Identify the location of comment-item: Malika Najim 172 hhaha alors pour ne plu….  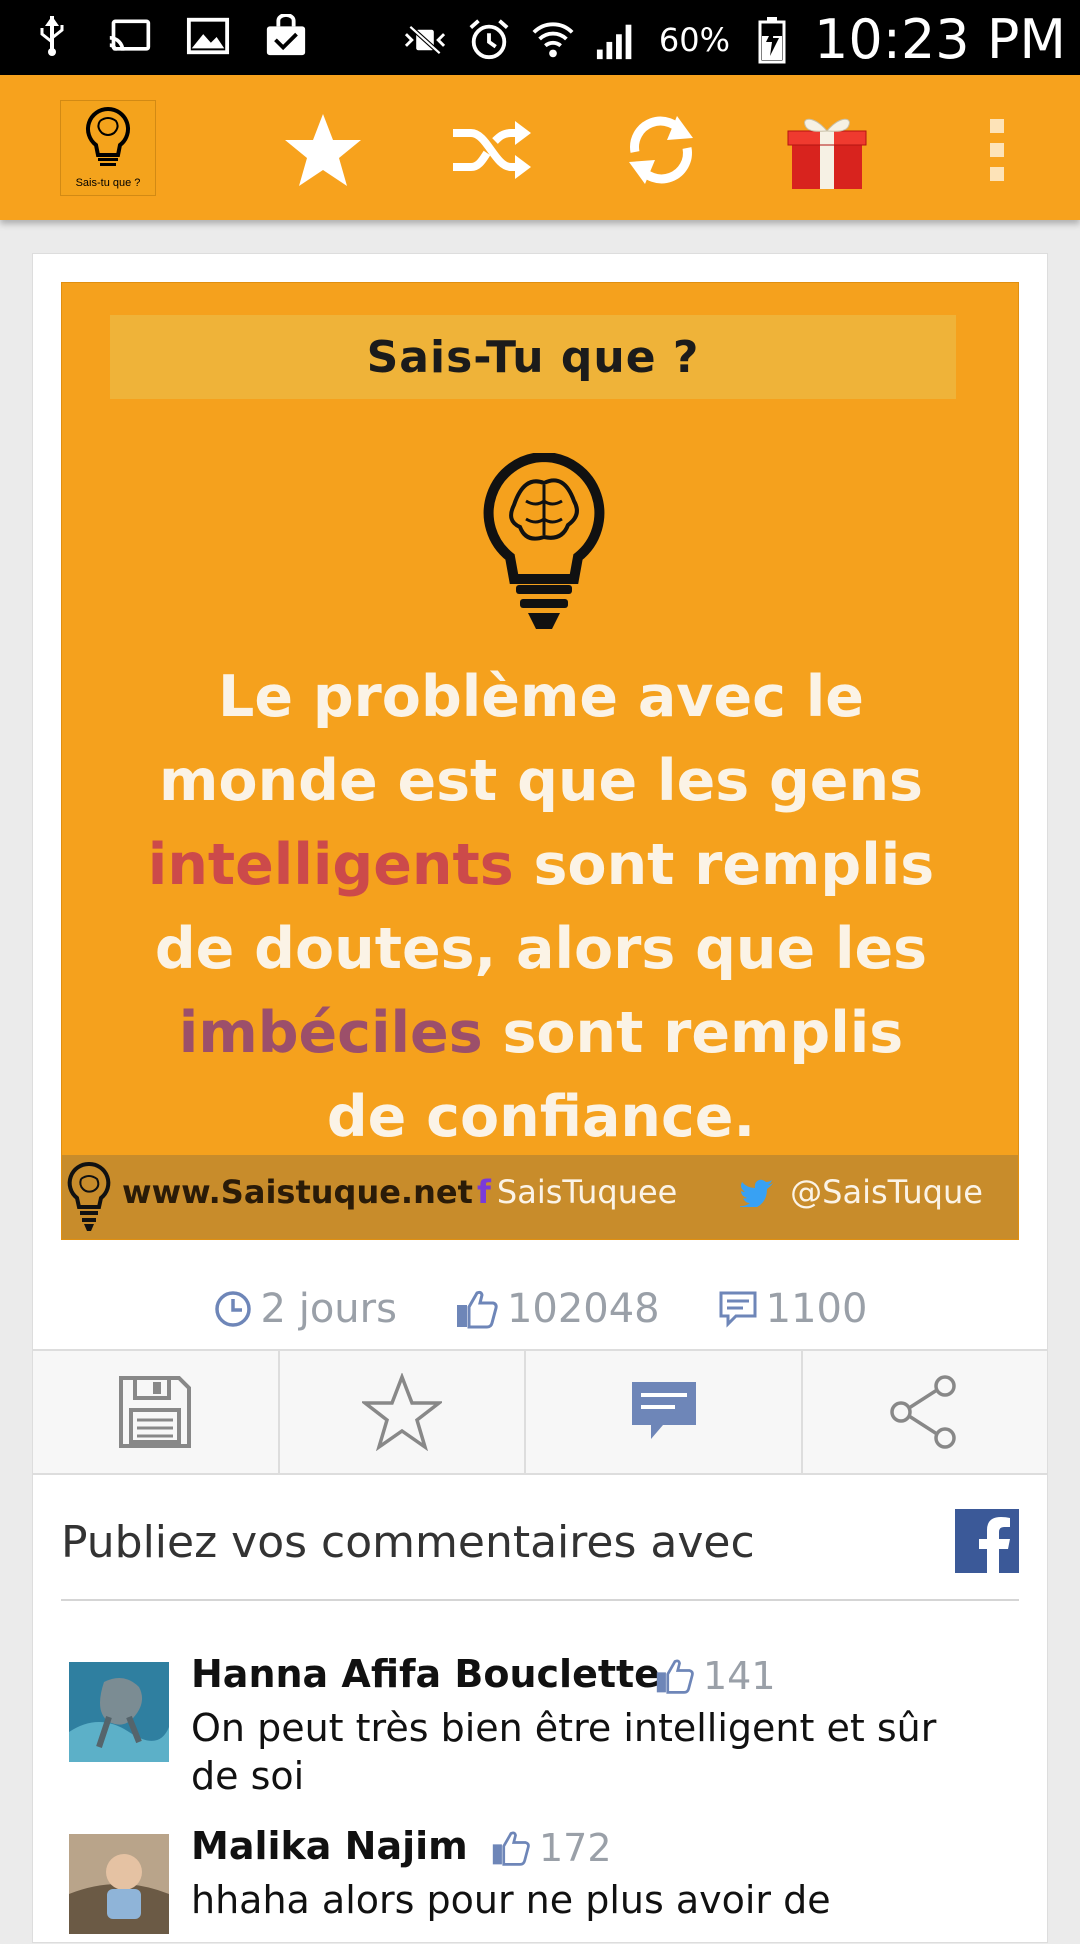
(534, 1884).